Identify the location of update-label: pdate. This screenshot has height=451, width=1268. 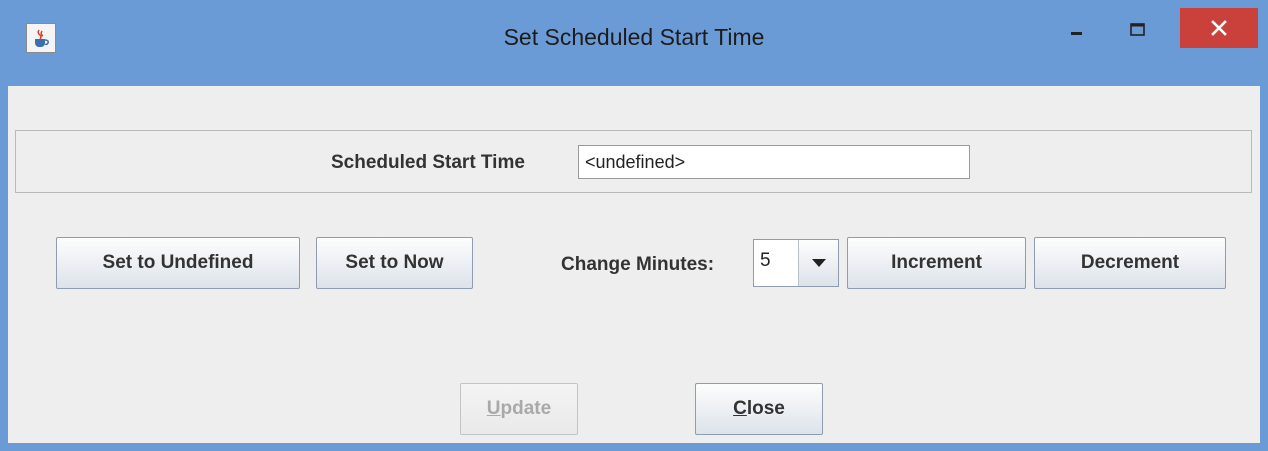
(526, 408).